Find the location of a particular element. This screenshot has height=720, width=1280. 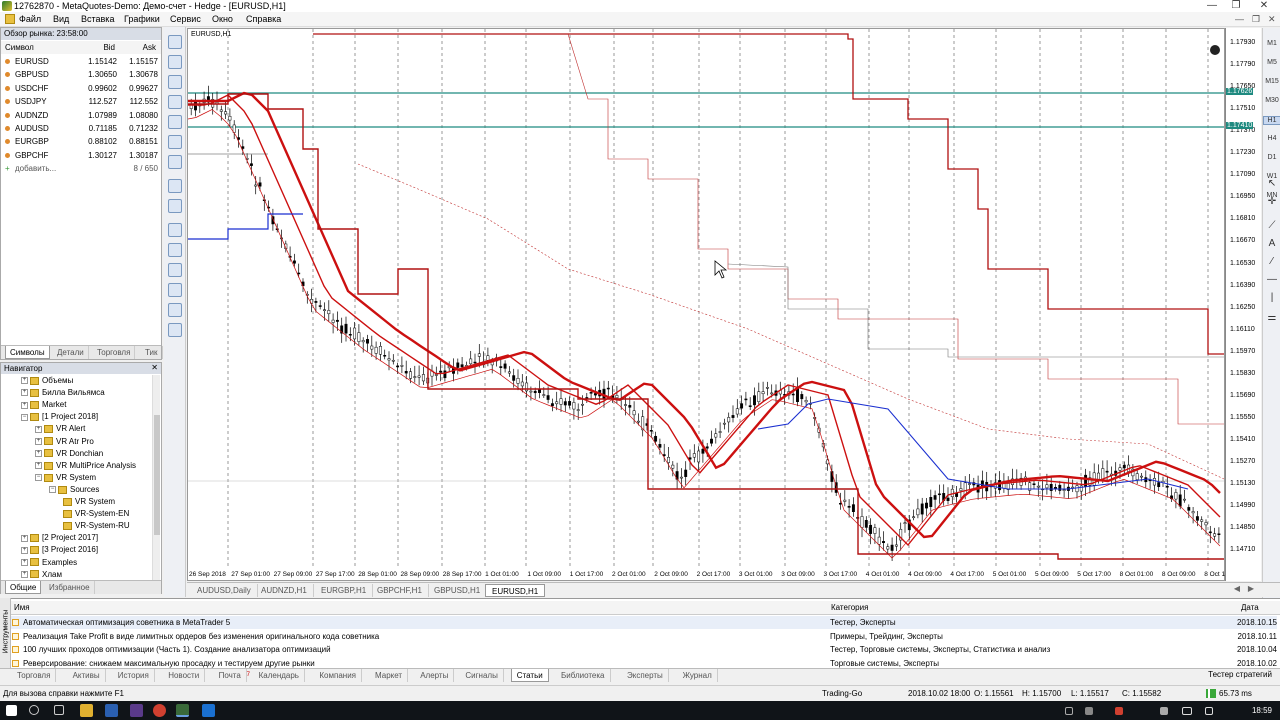

market-watch-row: EURGBP 0.88102 0.88151 is located at coordinates (81, 141).